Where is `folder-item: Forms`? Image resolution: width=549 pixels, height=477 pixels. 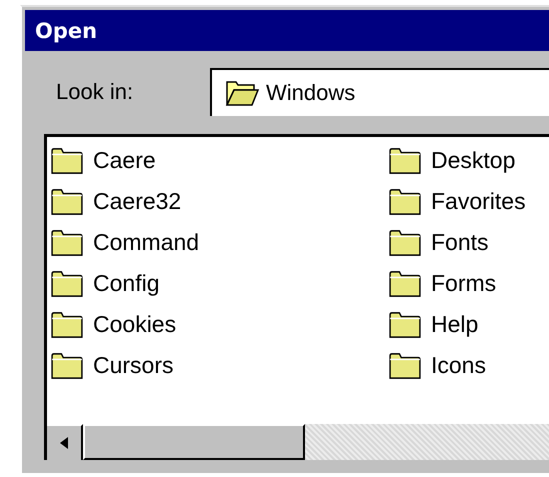 folder-item: Forms is located at coordinates (467, 283).